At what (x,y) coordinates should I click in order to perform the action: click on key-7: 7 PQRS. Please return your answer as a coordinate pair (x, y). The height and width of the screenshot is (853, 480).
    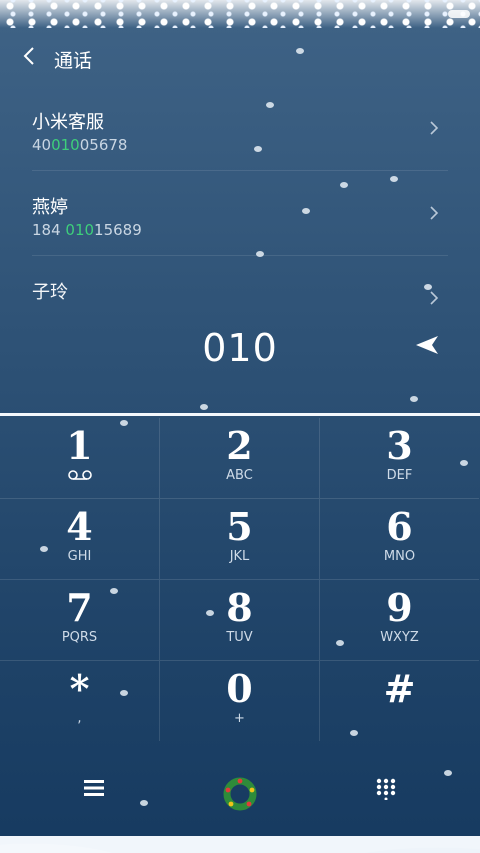
    Looking at the image, I should click on (80, 620).